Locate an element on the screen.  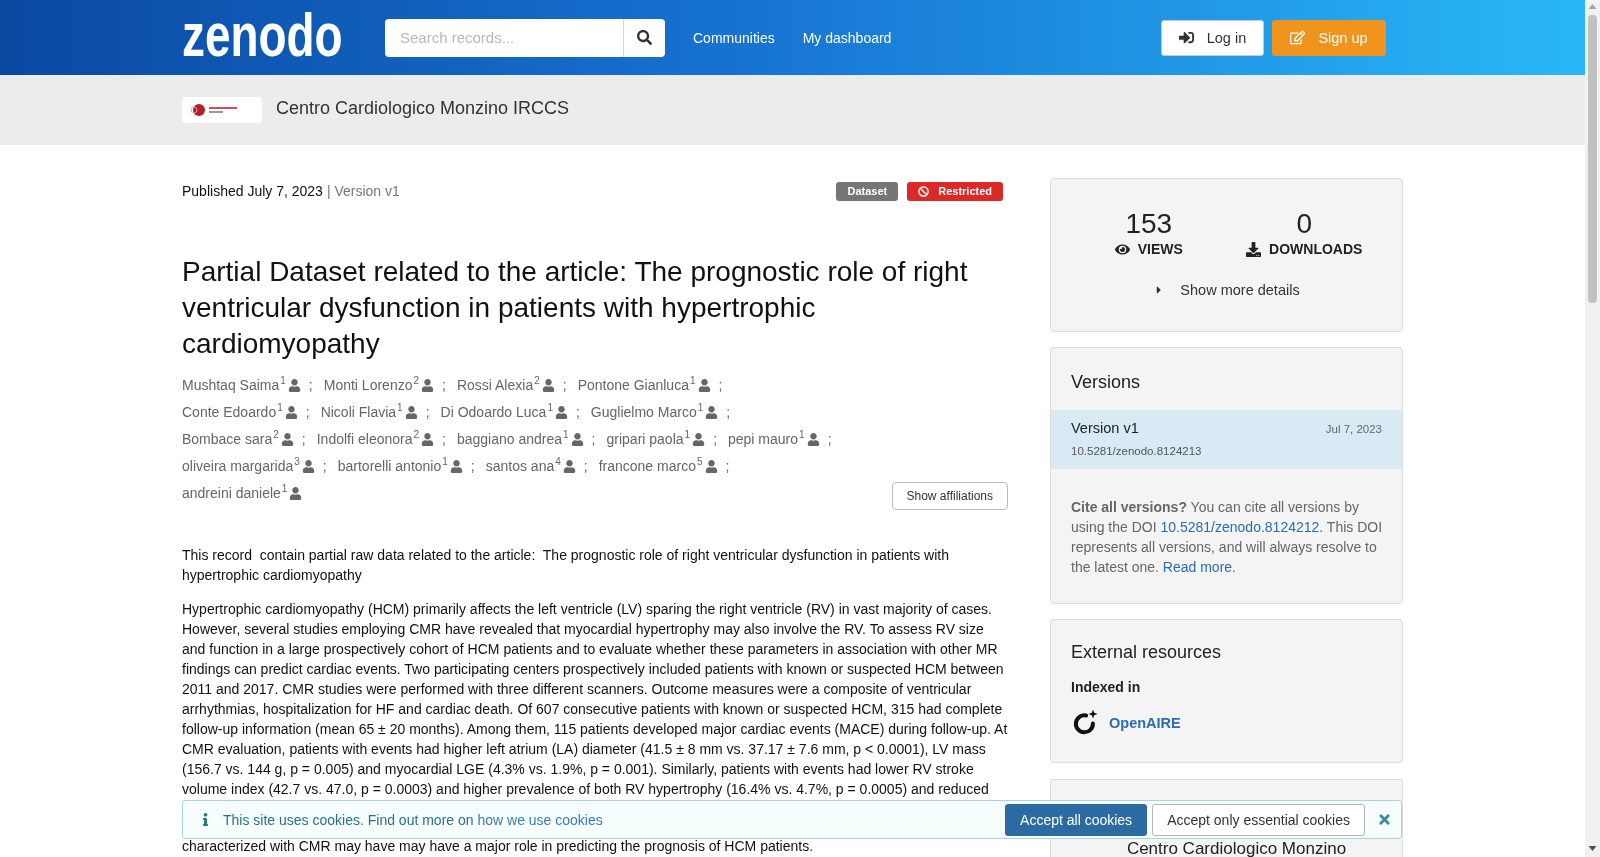
description-paragraph: characterized with CMR may have may have a major role in predicting the prognosis of HCM patients. is located at coordinates (498, 846).